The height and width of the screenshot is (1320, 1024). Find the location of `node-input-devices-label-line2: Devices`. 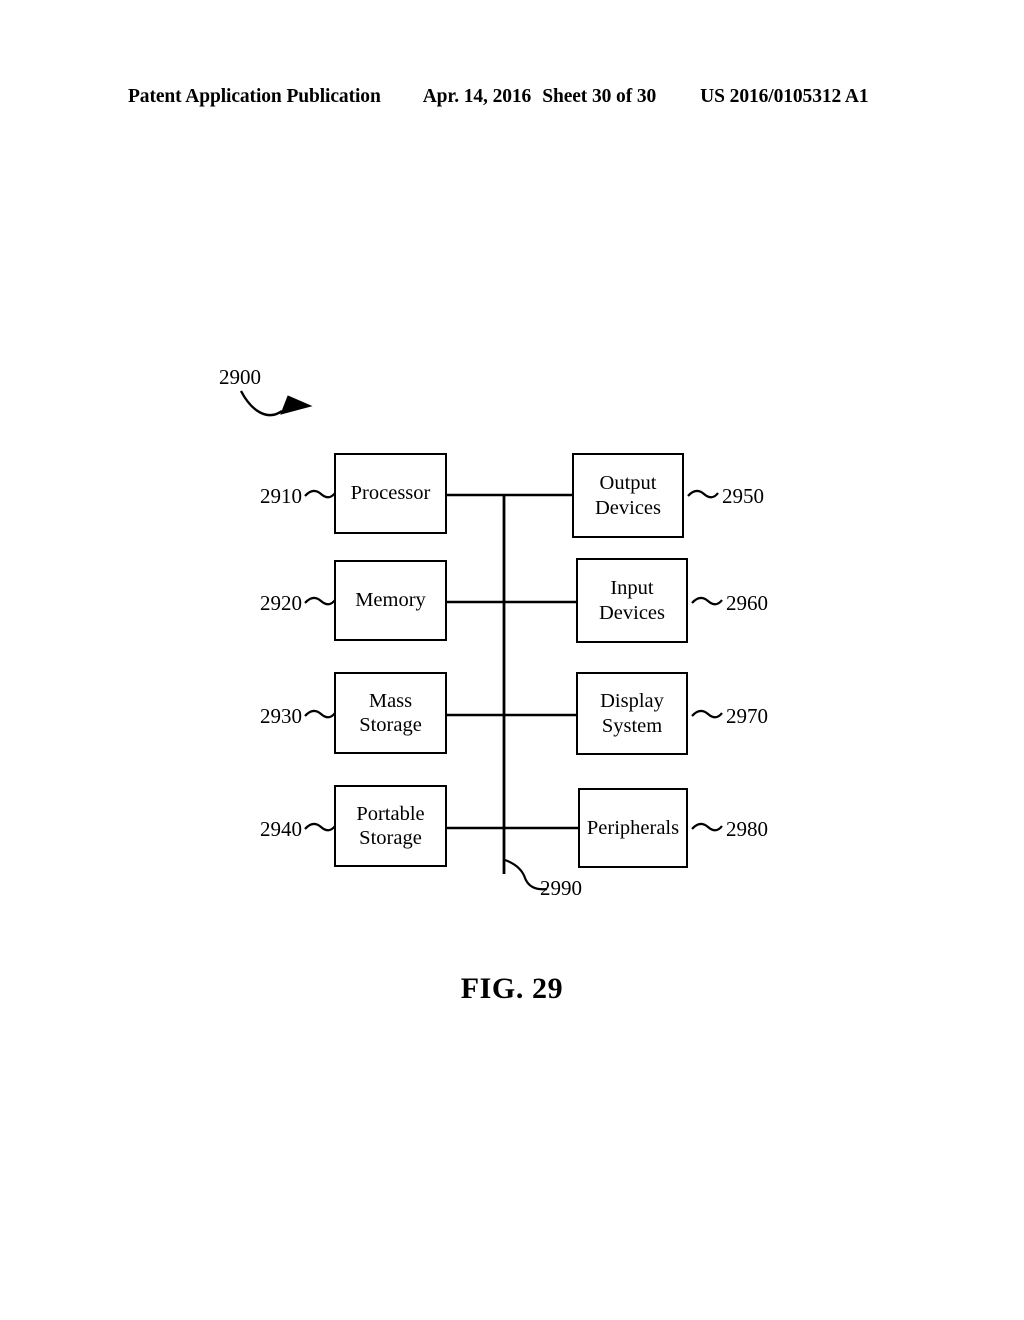

node-input-devices-label-line2: Devices is located at coordinates (632, 612).